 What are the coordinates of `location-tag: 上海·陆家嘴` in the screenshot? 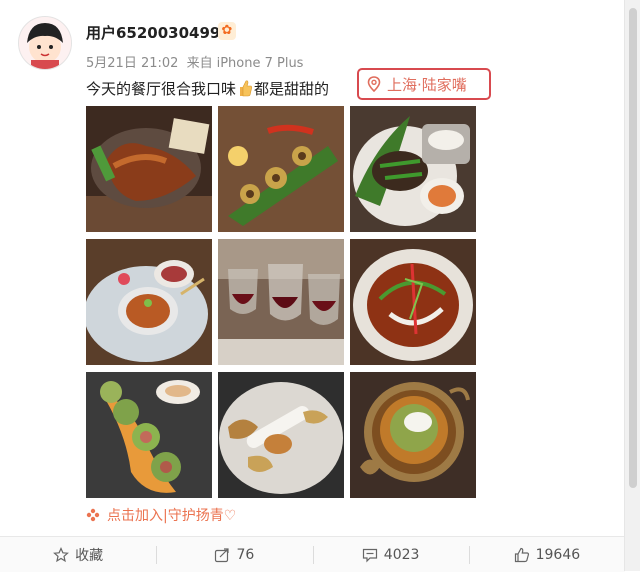 It's located at (424, 84).